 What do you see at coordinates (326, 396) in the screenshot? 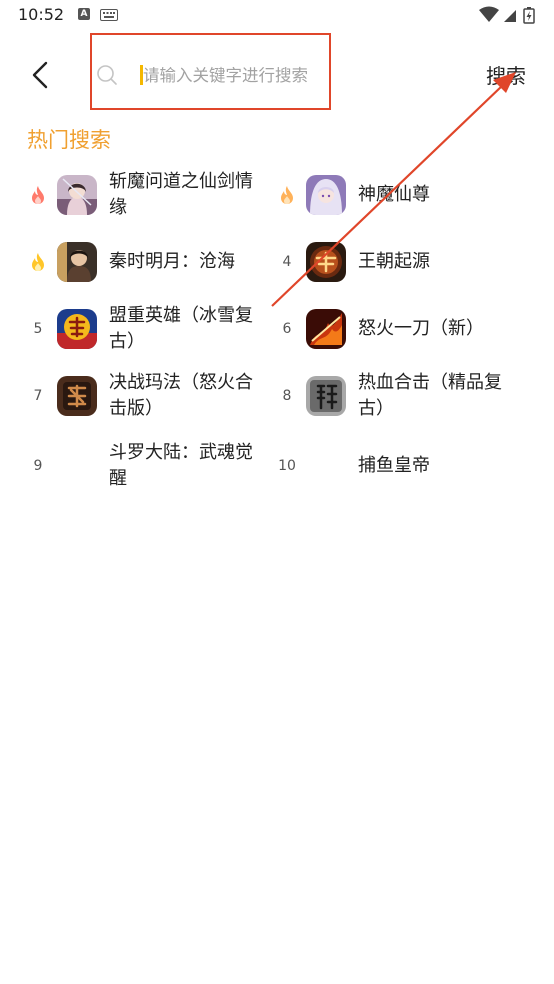
I see `long-character-thumbnail` at bounding box center [326, 396].